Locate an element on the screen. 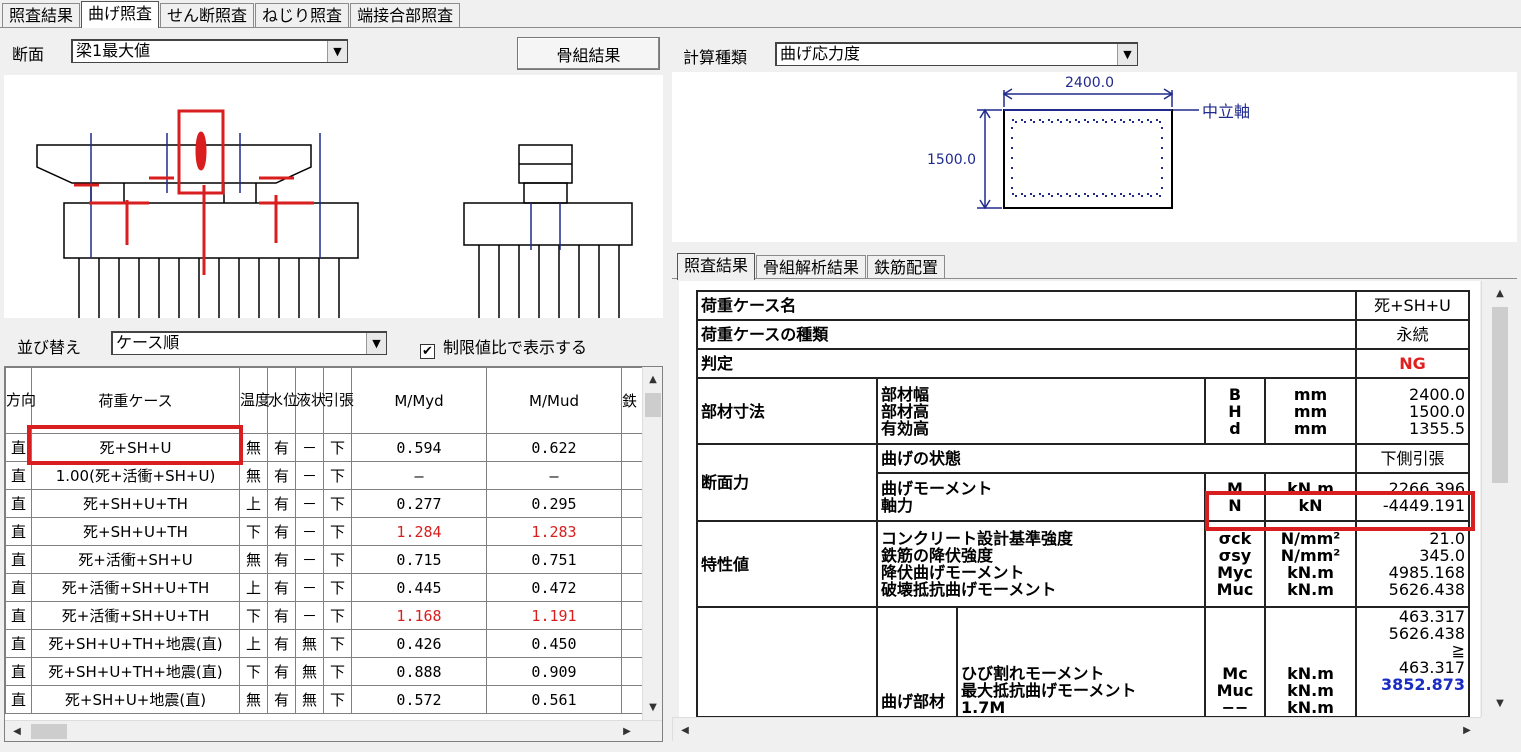  bend-values: 463.317 5626.438 ≧ 463.317 3852.873 is located at coordinates (1412, 661).